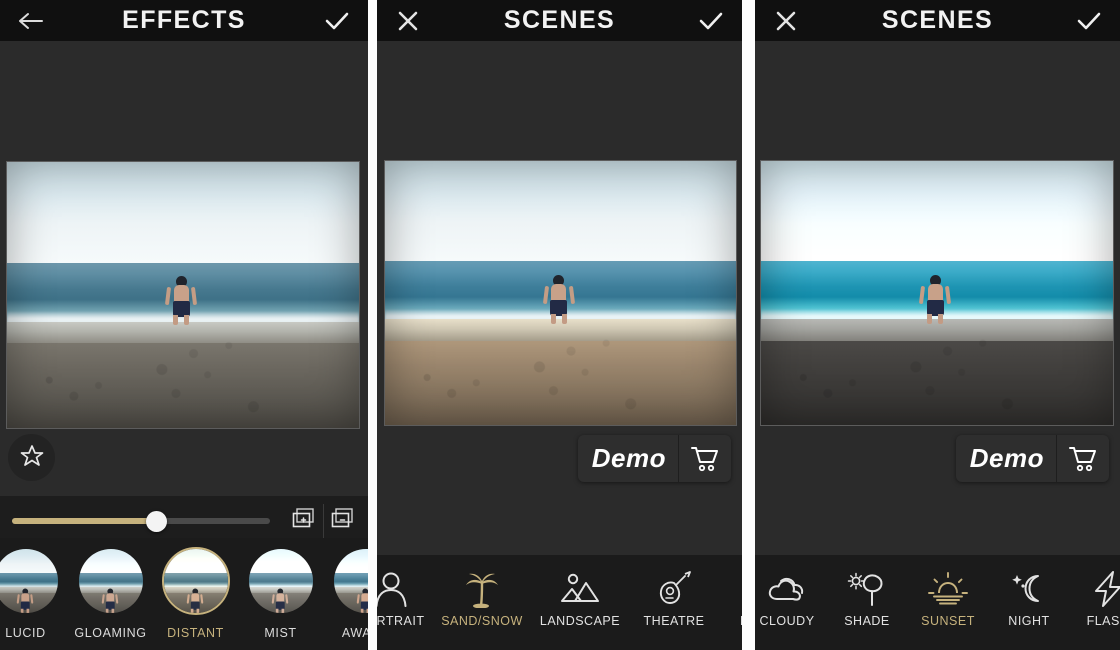  What do you see at coordinates (787, 589) in the screenshot?
I see `cloud-icon` at bounding box center [787, 589].